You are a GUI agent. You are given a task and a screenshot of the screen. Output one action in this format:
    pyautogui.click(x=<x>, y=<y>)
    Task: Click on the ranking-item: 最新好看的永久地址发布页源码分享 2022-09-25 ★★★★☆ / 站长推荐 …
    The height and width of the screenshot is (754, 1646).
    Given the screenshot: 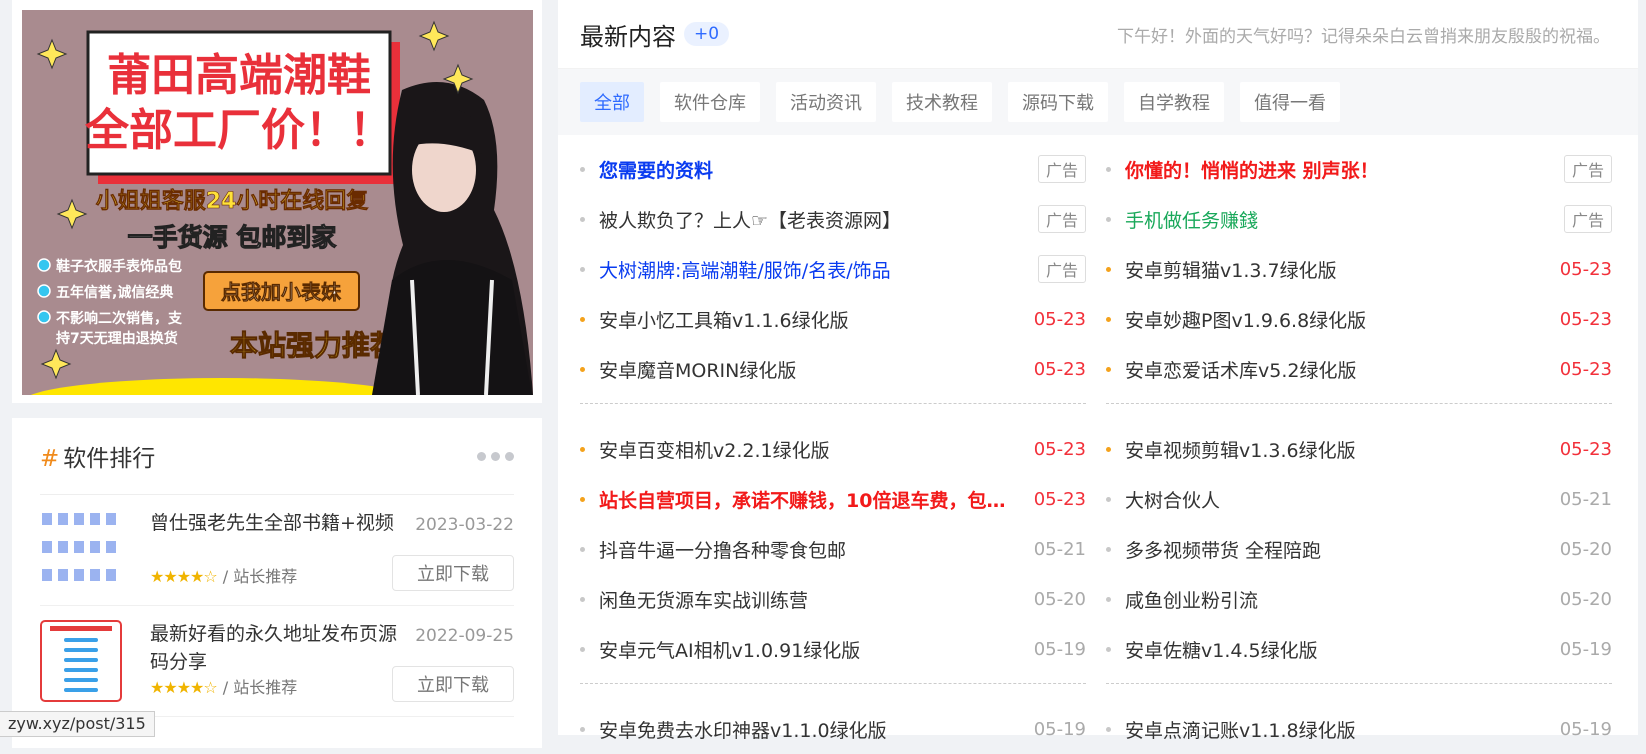 What is the action you would take?
    pyautogui.click(x=277, y=661)
    